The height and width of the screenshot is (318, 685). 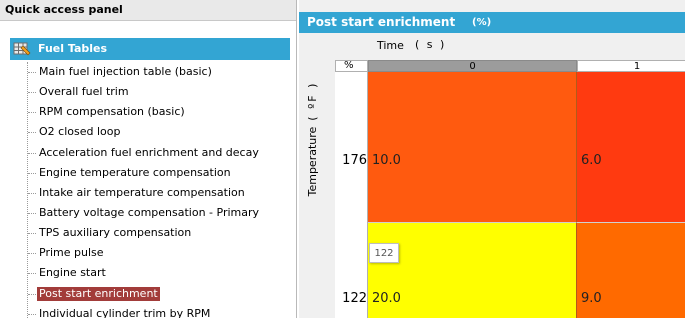 I want to click on grid-corner-label: %, so click(x=349, y=65).